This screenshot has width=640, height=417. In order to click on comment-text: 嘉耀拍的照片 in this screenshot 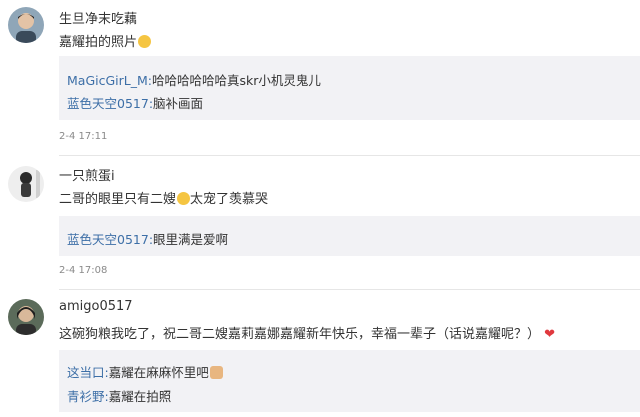, I will do `click(105, 40)`.